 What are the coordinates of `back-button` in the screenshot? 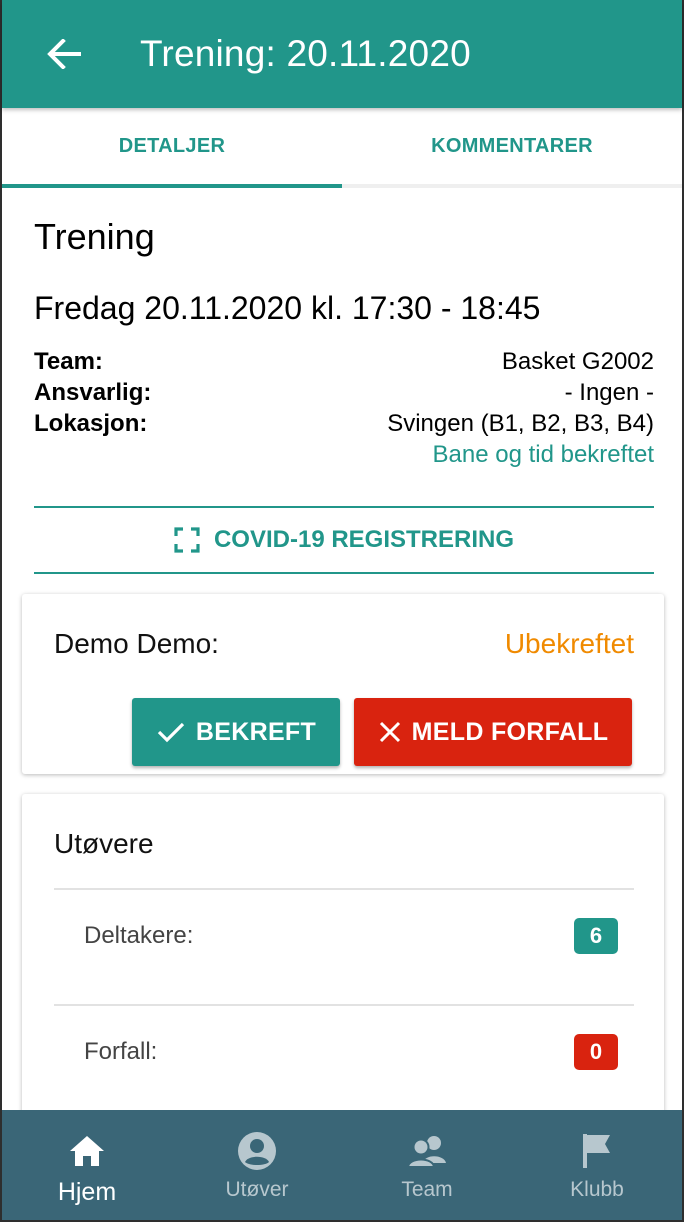 It's located at (64, 54).